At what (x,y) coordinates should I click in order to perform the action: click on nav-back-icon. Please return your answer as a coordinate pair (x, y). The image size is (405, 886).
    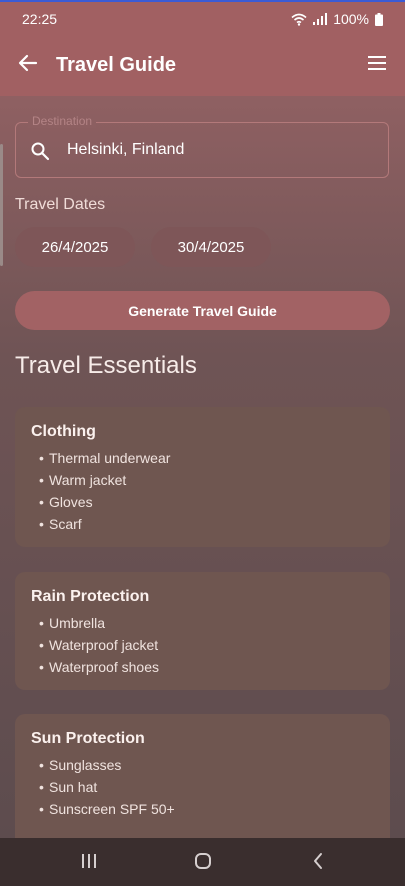
    Looking at the image, I should click on (318, 863).